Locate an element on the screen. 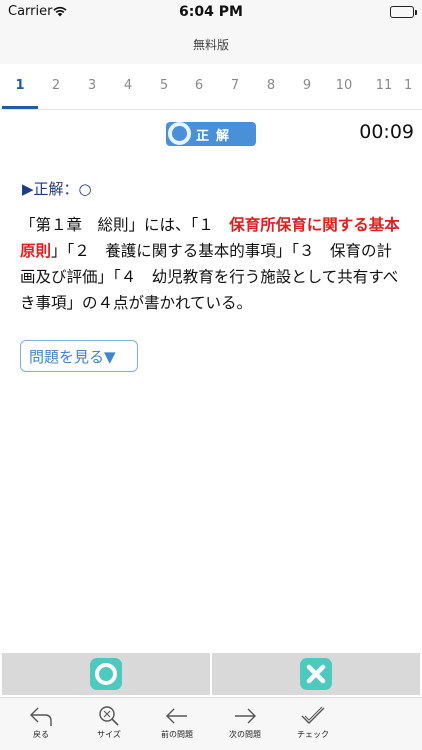 The image size is (422, 750). check-label: チェック is located at coordinates (313, 734).